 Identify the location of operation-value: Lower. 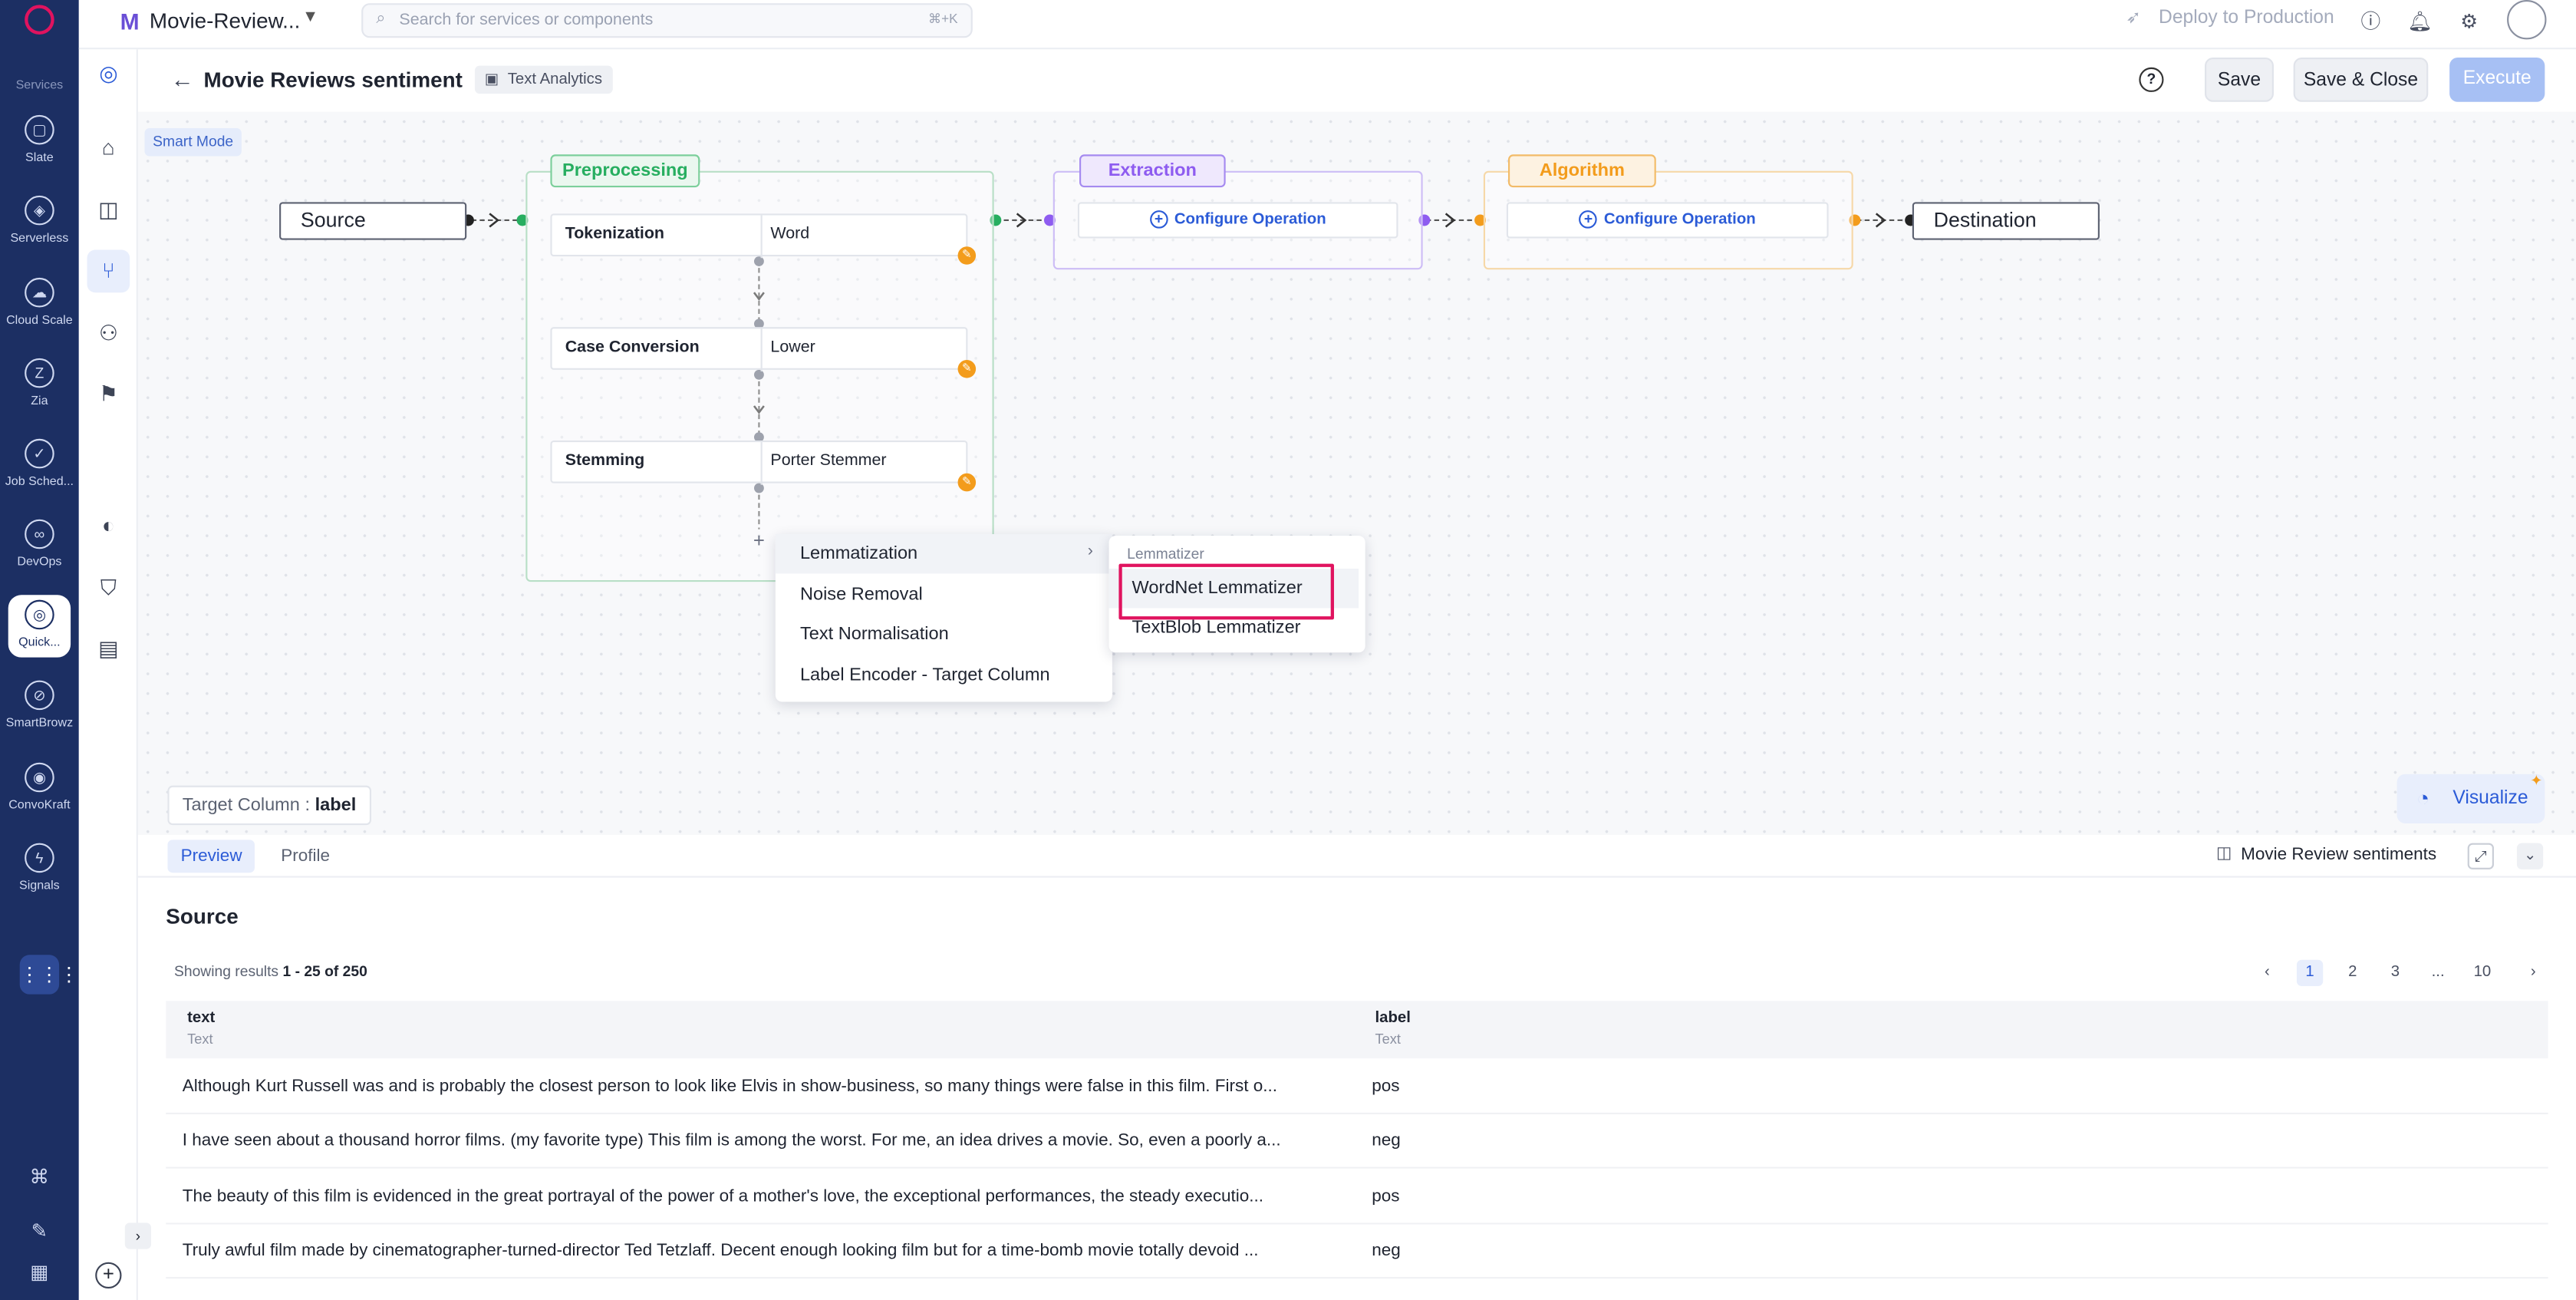
(792, 347).